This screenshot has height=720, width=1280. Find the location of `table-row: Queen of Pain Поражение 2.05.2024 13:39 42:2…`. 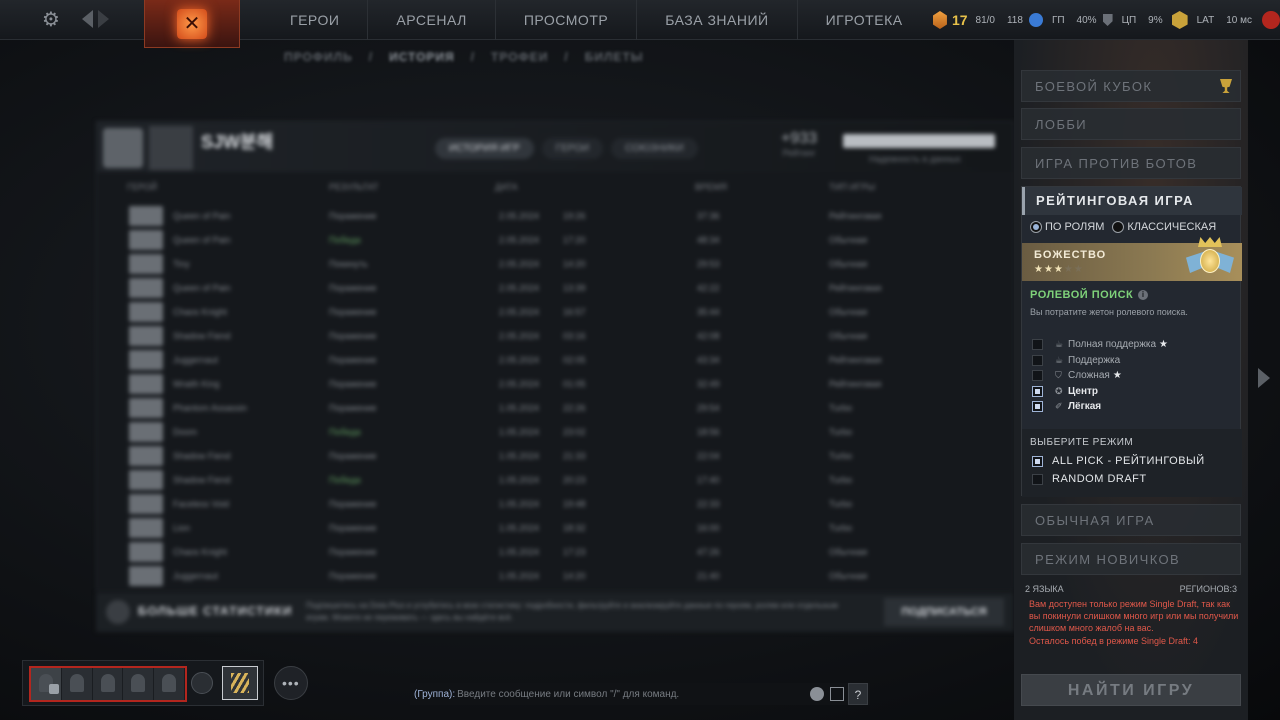

table-row: Queen of Pain Поражение 2.05.2024 13:39 42:2… is located at coordinates (555, 288).